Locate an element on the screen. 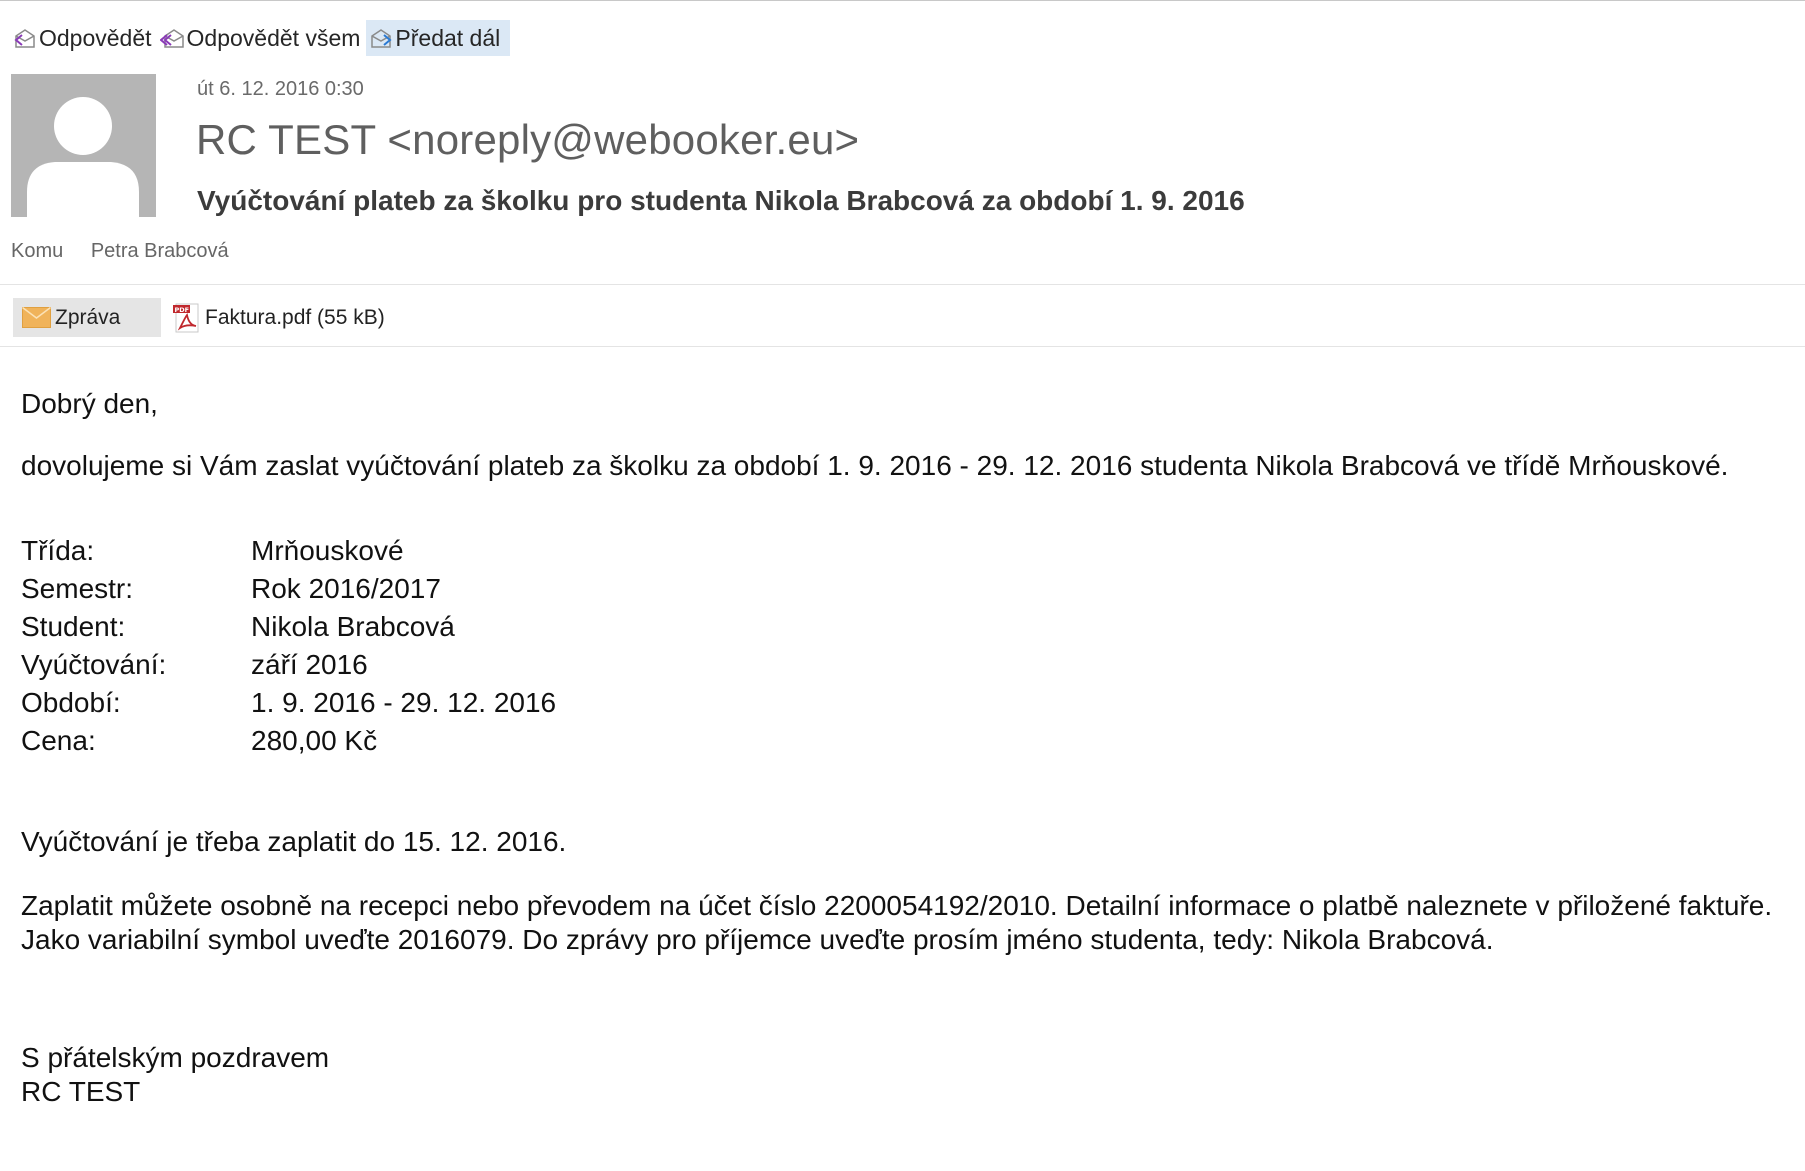 This screenshot has width=1805, height=1171. detail-label: Cena: is located at coordinates (58, 740).